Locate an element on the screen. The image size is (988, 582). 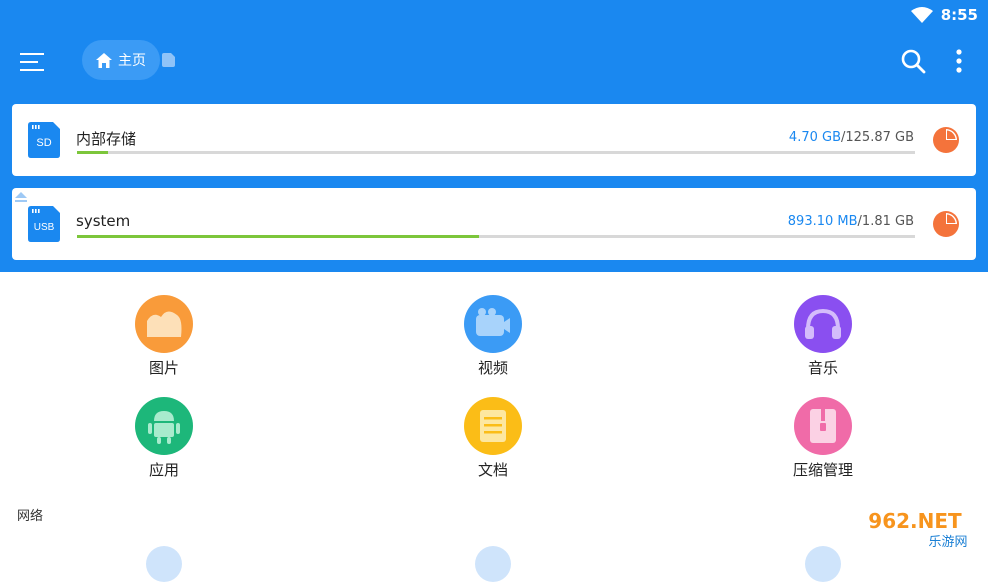
archive-icon is located at coordinates (823, 426).